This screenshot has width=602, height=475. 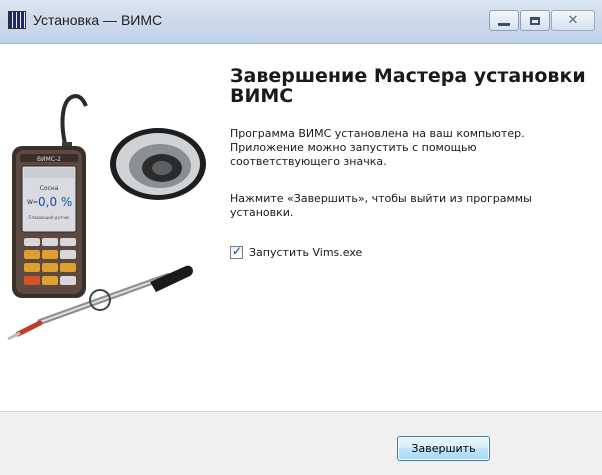 What do you see at coordinates (55, 202) in the screenshot?
I see `device-reading: 0,0 %` at bounding box center [55, 202].